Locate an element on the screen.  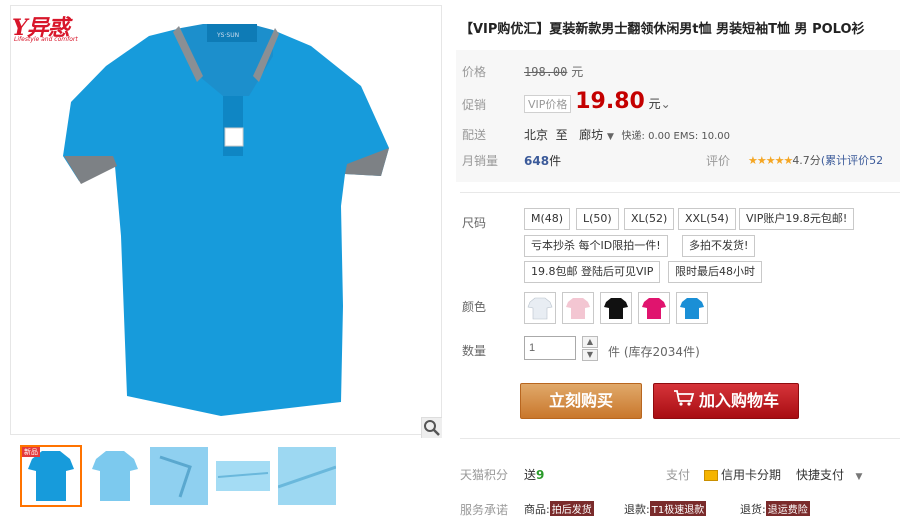
service-label: 服务承诺 is located at coordinates (484, 510).